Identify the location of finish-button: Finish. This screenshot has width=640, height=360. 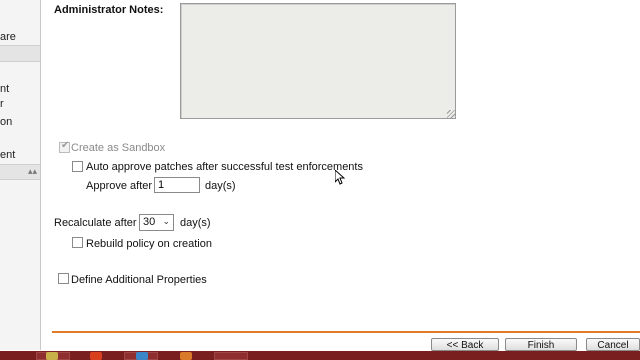
(541, 344).